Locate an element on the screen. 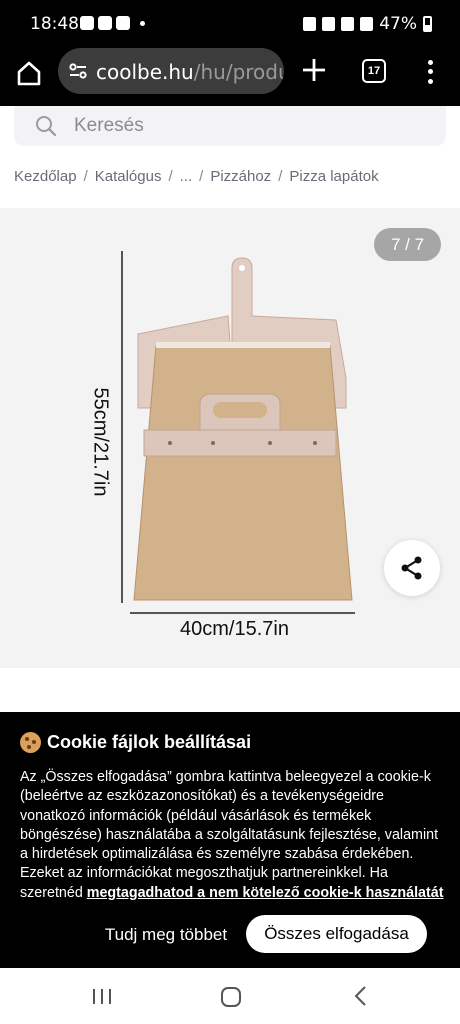 This screenshot has height=1024, width=460. more-notifications-icon is located at coordinates (142, 23).